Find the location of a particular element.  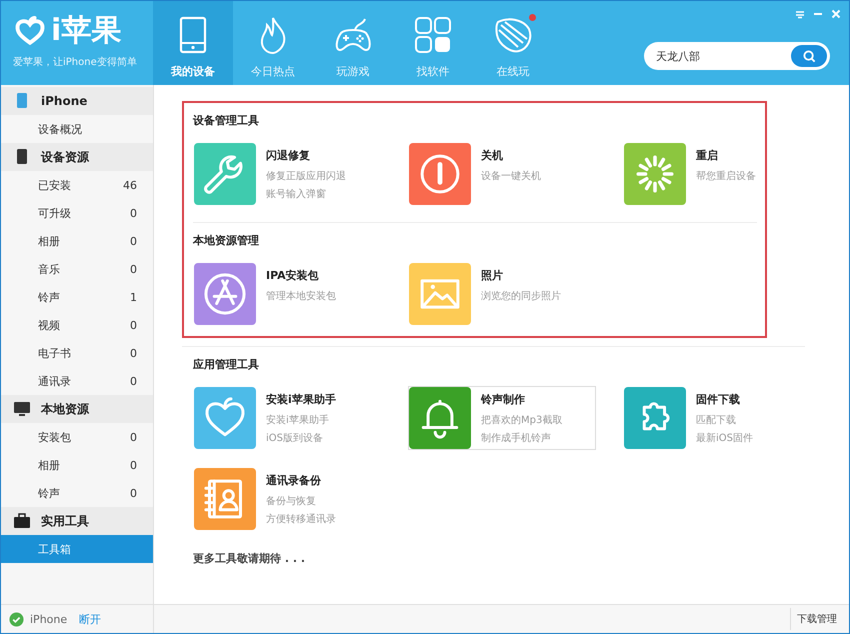

tool-tile: 铃声制作 把喜欢的Mp3截取 制作成手机铃声 is located at coordinates (502, 418).